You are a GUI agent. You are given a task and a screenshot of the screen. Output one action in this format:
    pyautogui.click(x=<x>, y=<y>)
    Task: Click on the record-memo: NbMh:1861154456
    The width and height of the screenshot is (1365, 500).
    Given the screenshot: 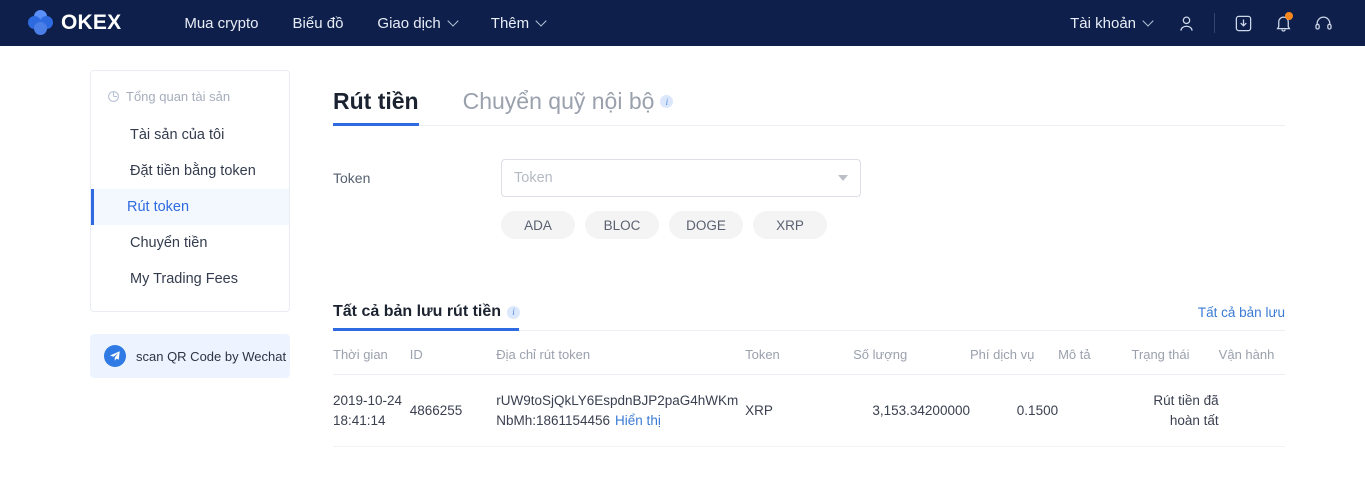 What is the action you would take?
    pyautogui.click(x=553, y=420)
    